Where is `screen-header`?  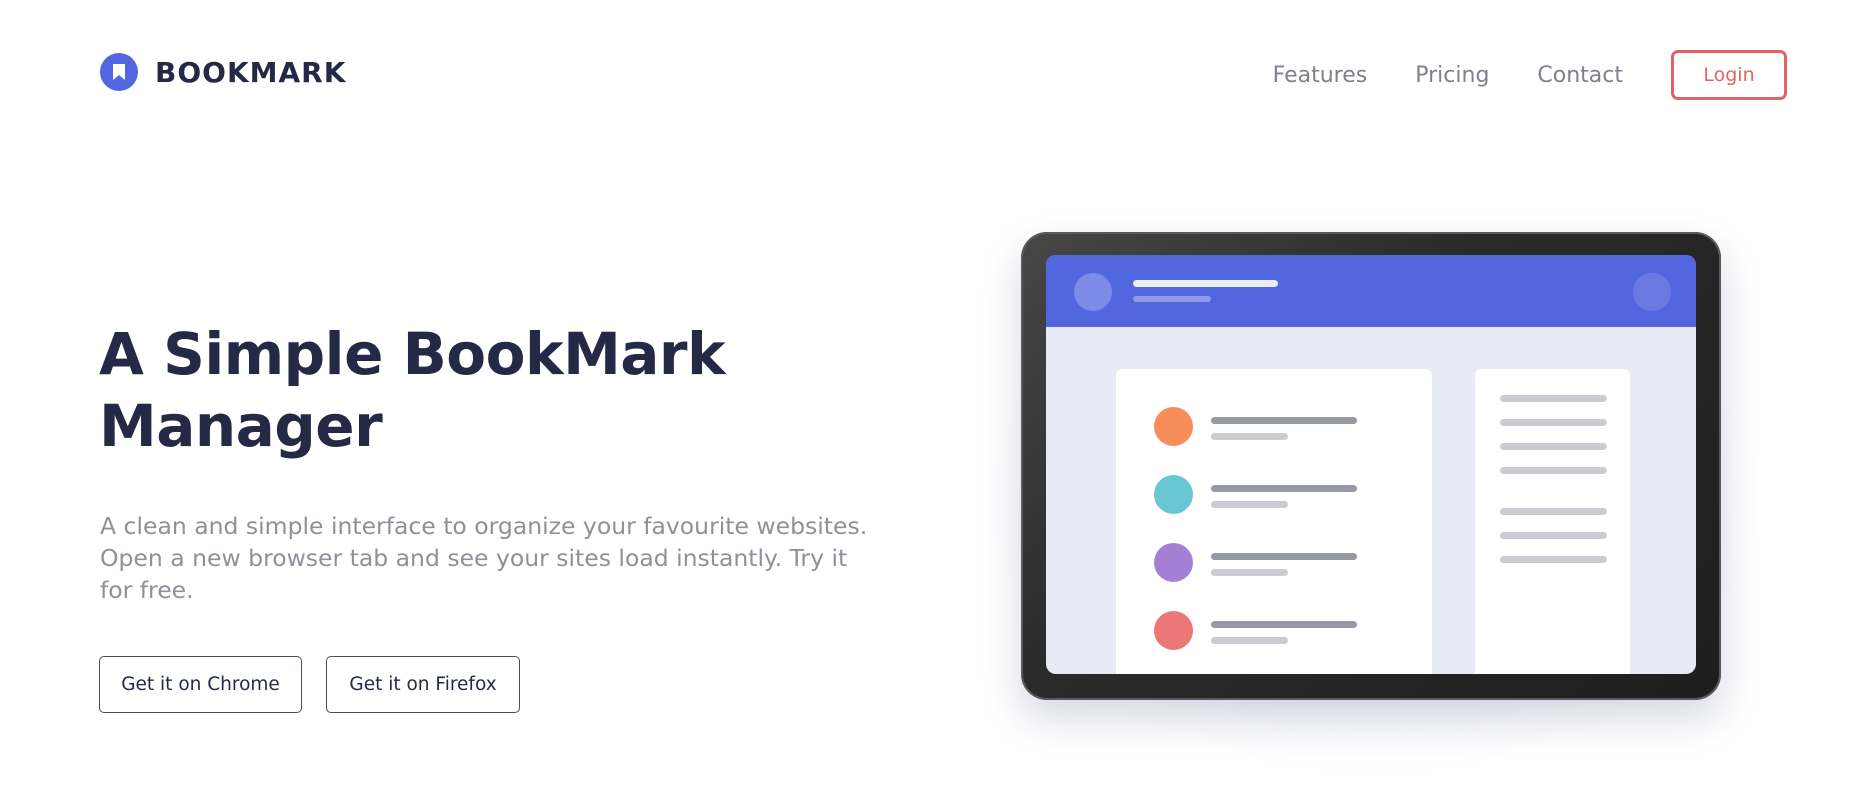 screen-header is located at coordinates (1371, 291).